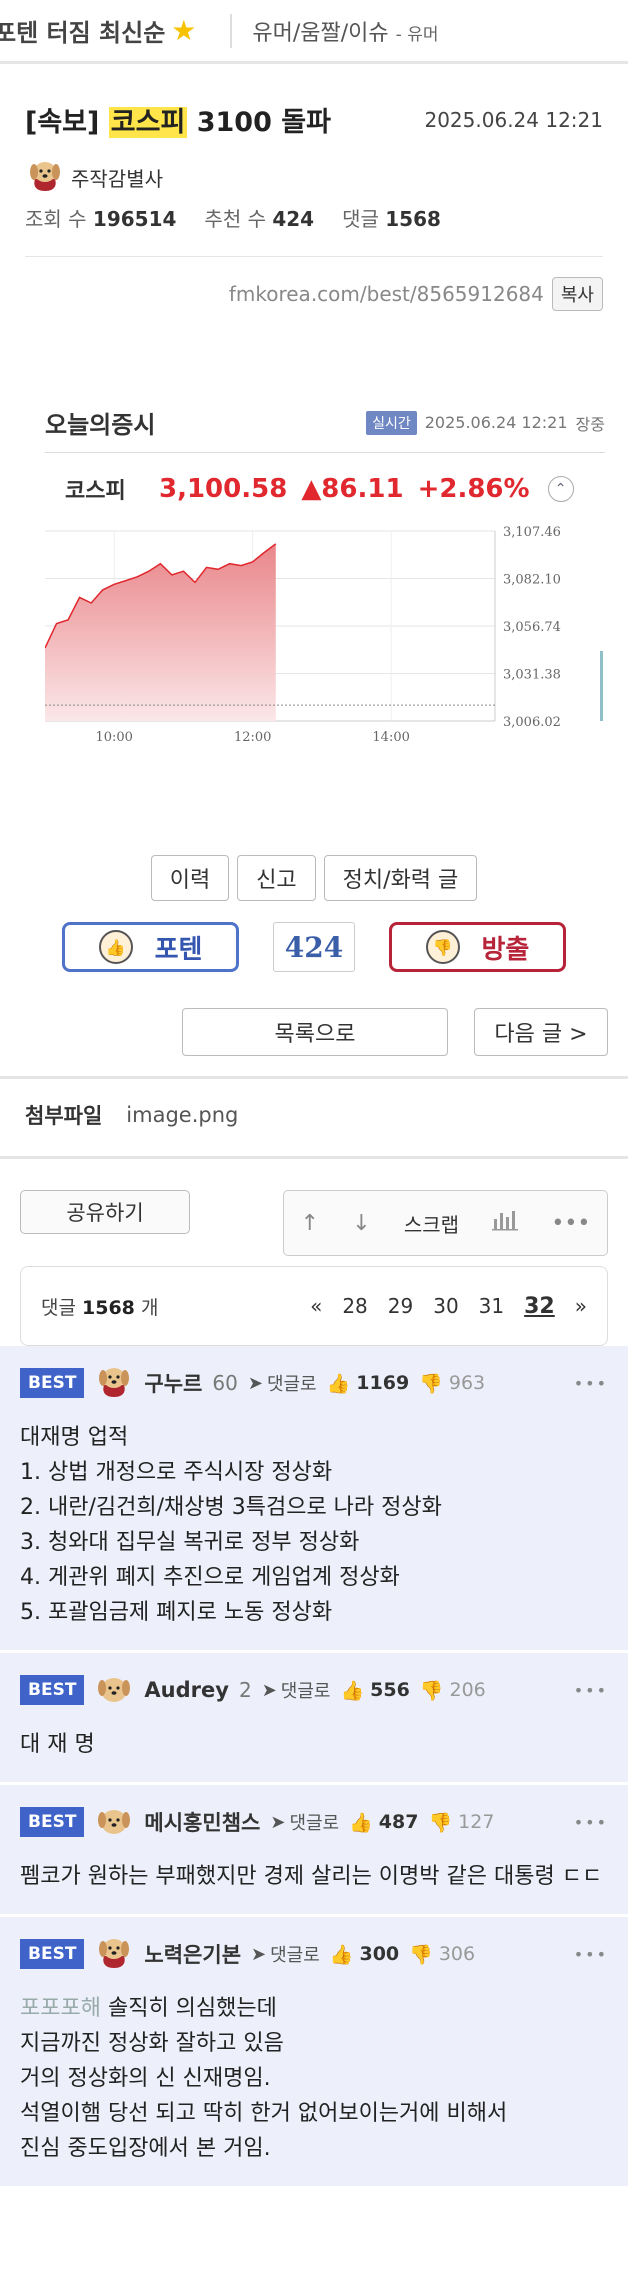 The width and height of the screenshot is (628, 2291). Describe the element at coordinates (560, 489) in the screenshot. I see `chevron-up-icon: ⌃` at that location.